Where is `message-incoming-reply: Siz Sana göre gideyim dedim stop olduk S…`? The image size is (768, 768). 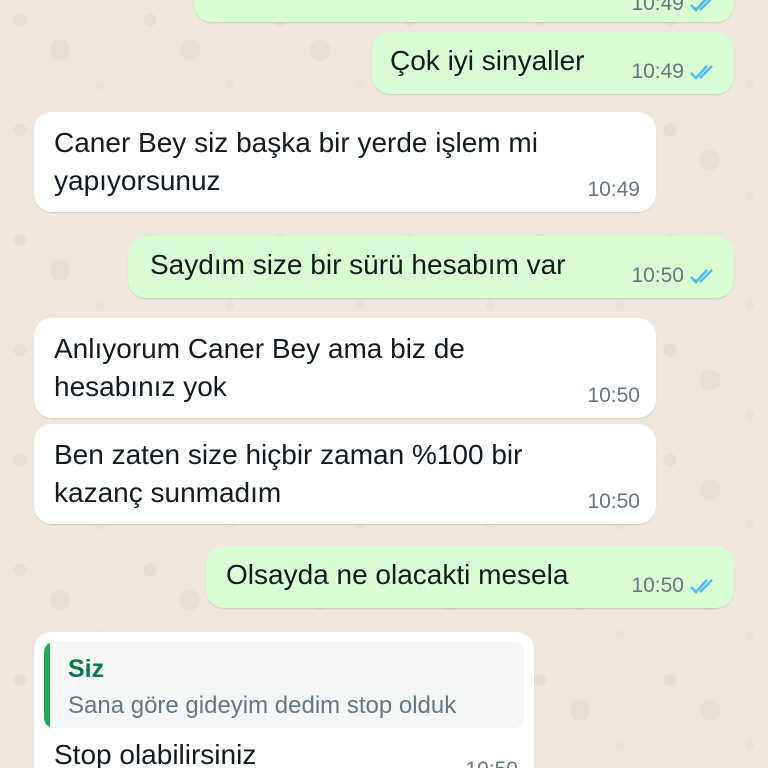 message-incoming-reply: Siz Sana göre gideyim dedim stop olduk S… is located at coordinates (284, 700).